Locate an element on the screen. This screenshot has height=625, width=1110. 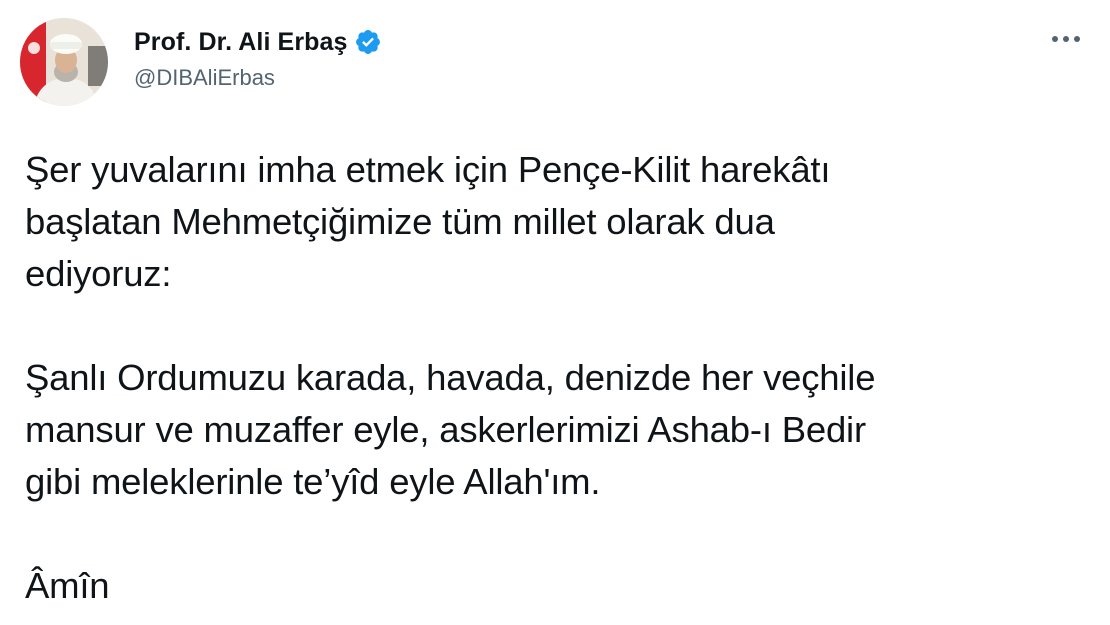
more-options-icon is located at coordinates (1066, 39).